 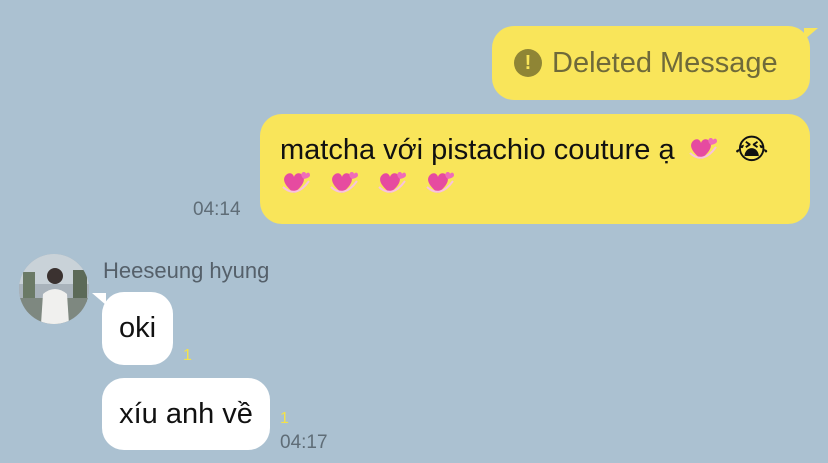 I want to click on message-text: oki, so click(x=137, y=328).